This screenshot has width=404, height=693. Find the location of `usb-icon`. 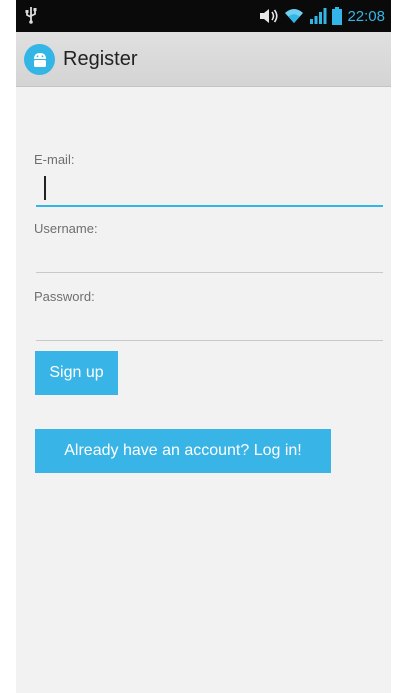

usb-icon is located at coordinates (31, 15).